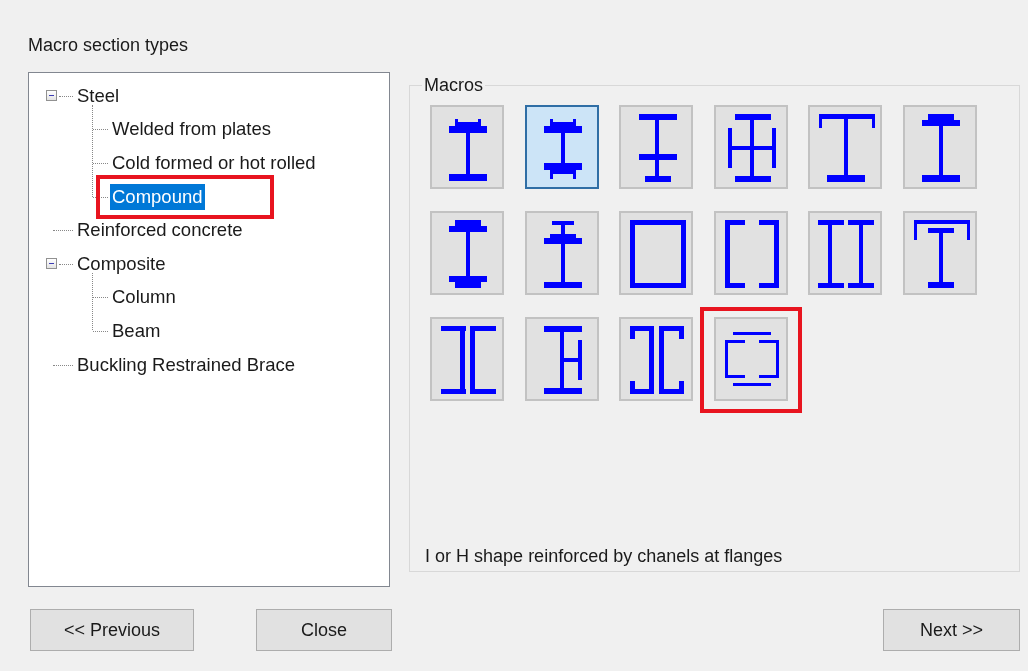 The image size is (1028, 671). What do you see at coordinates (144, 297) in the screenshot?
I see `tree-item: Column` at bounding box center [144, 297].